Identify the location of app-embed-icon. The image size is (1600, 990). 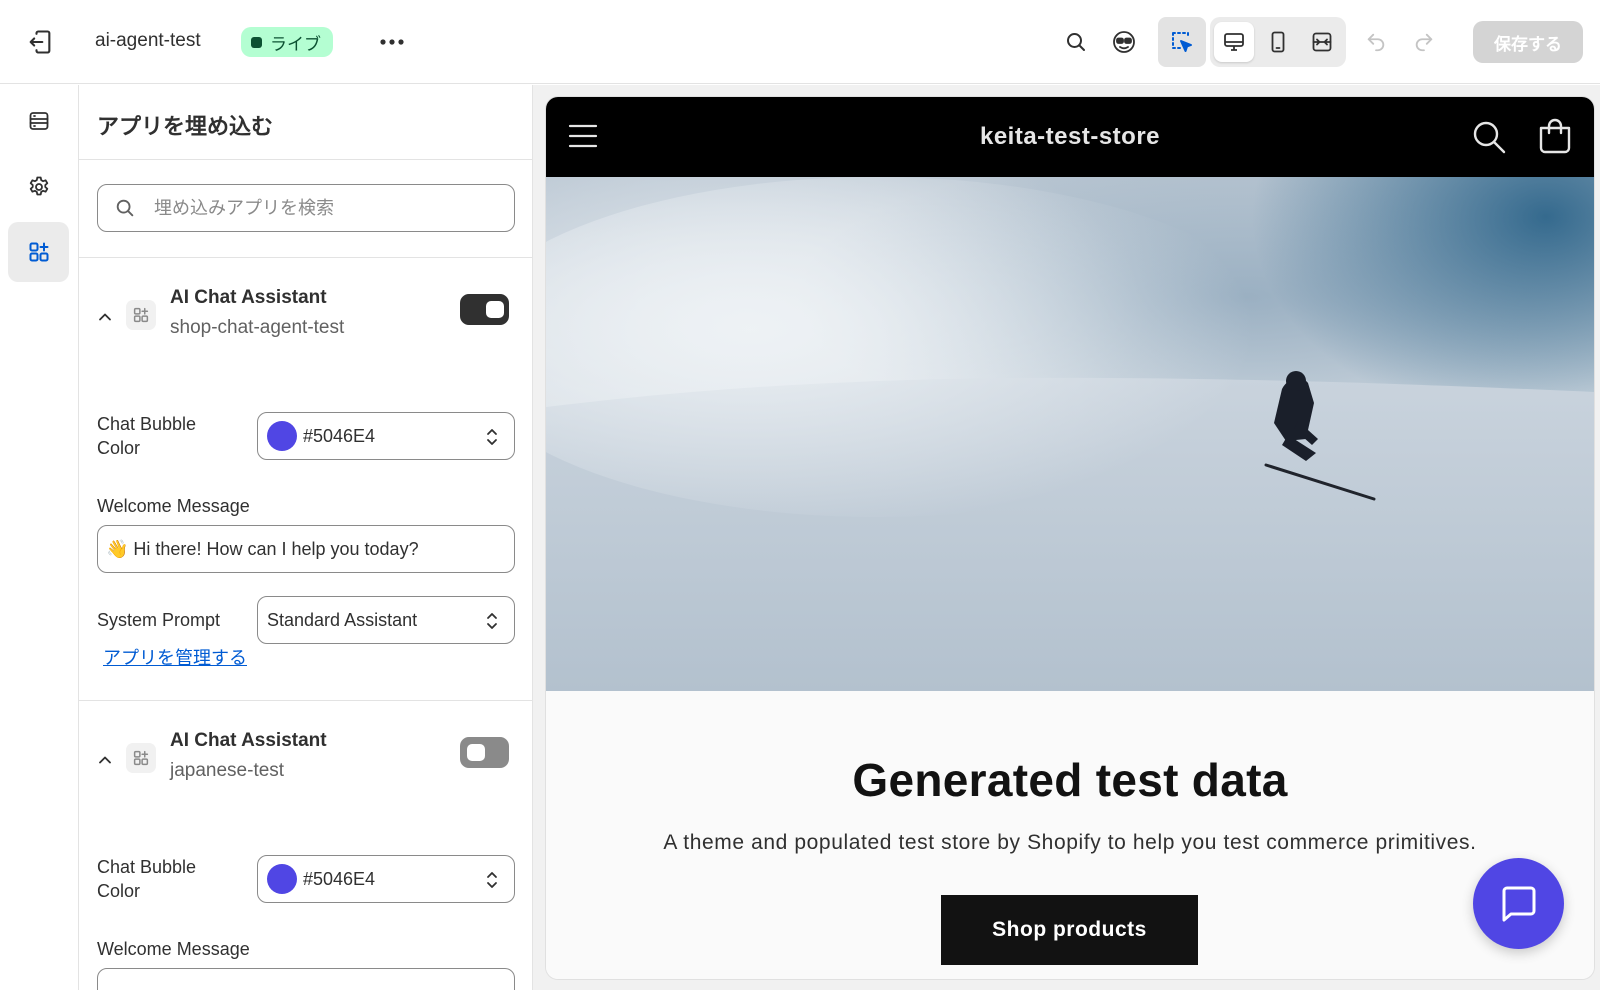
(38, 252).